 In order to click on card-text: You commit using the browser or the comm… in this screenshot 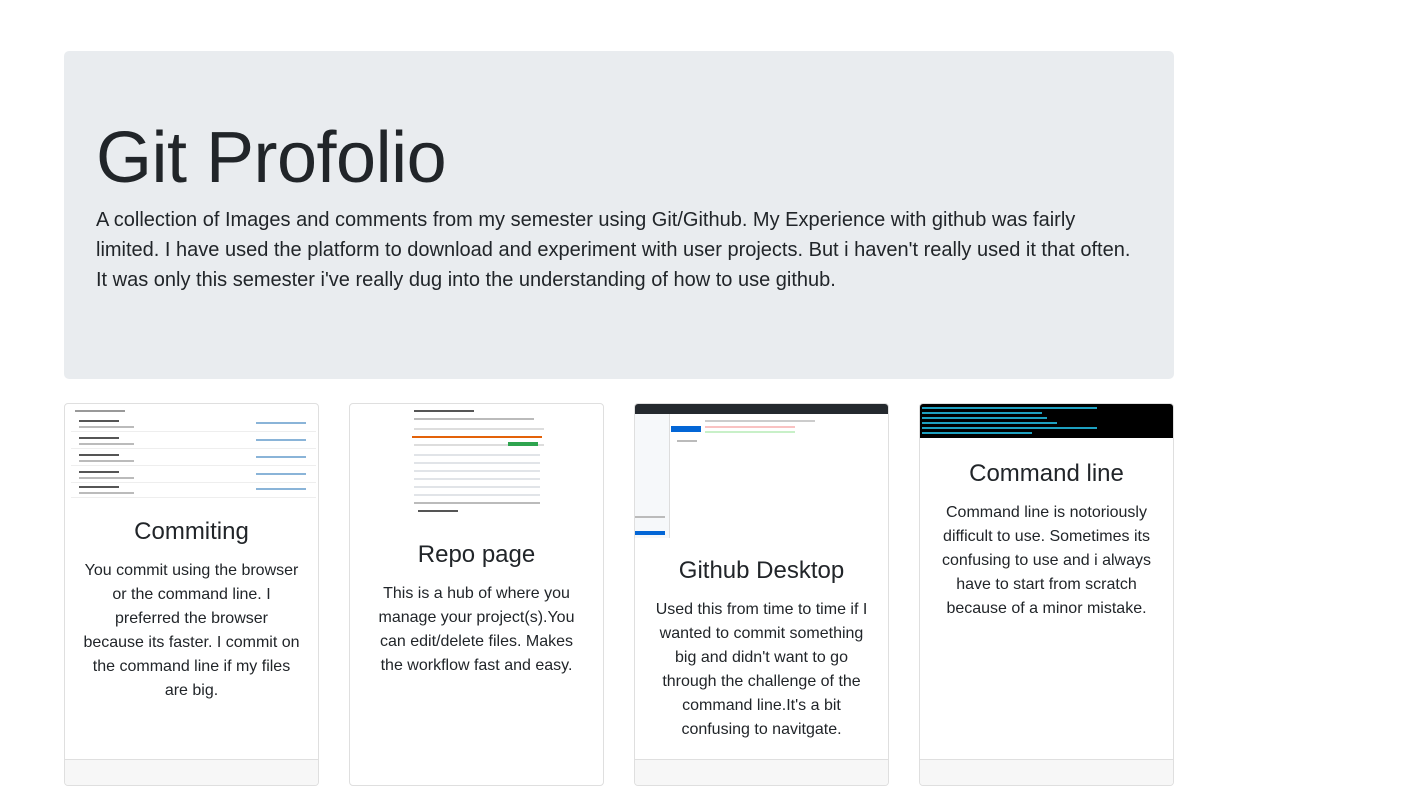, I will do `click(191, 630)`.